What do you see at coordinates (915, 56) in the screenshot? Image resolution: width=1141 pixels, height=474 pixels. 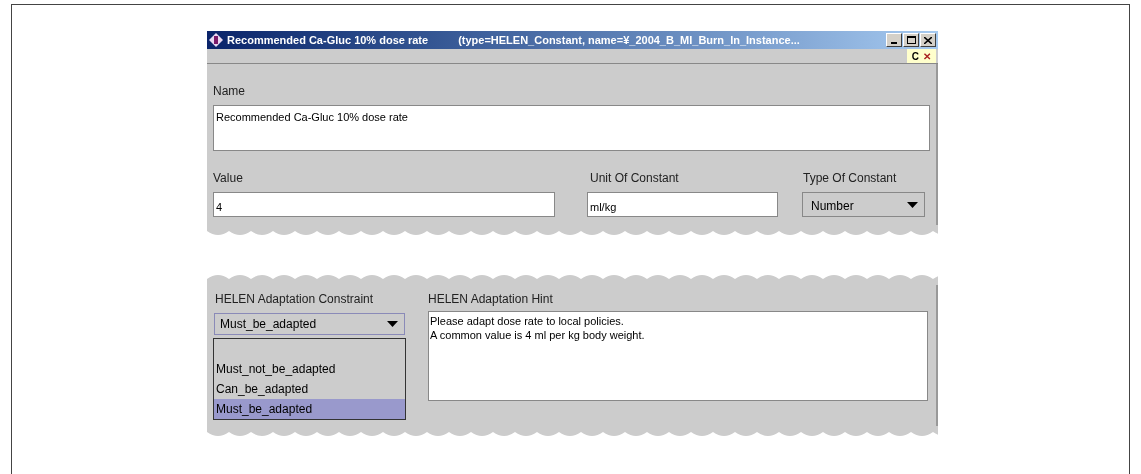 I see `badge-letter: C` at bounding box center [915, 56].